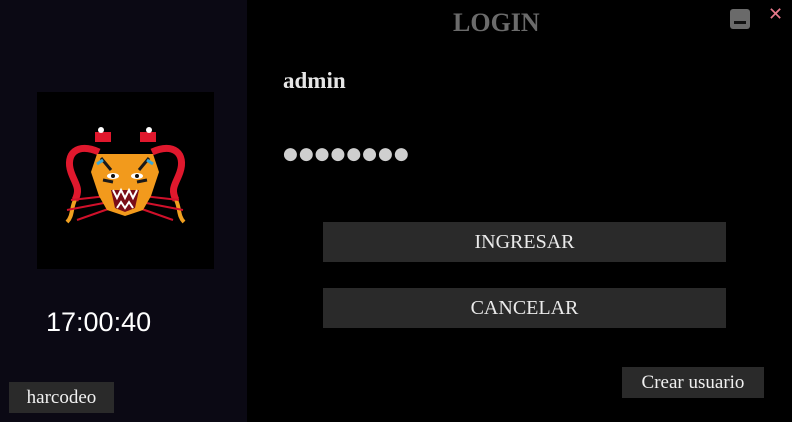 Image resolution: width=792 pixels, height=422 pixels. Describe the element at coordinates (524, 242) in the screenshot. I see `login-button: INGRESAR` at that location.